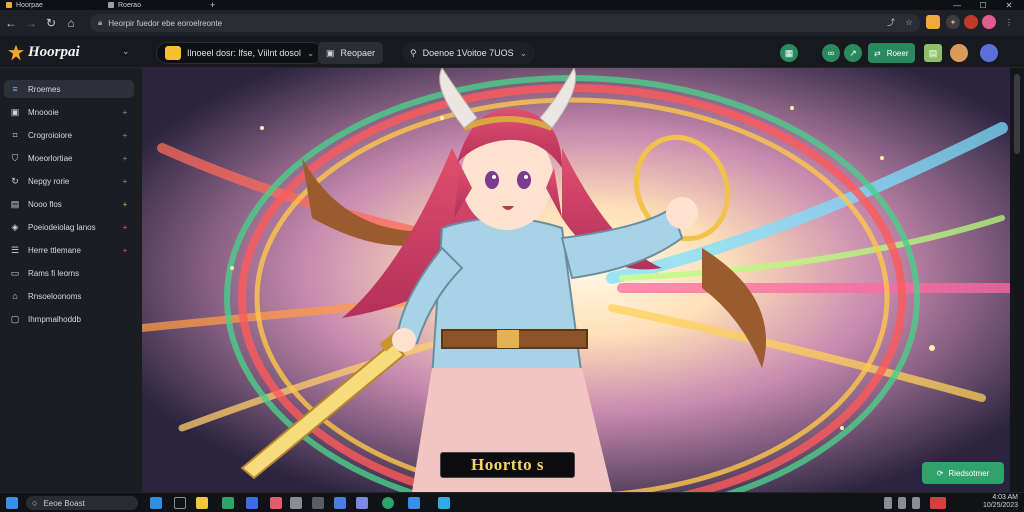  I want to click on model-dropdown-label: Doenoe 1Voitoe 7UOS, so click(468, 53).